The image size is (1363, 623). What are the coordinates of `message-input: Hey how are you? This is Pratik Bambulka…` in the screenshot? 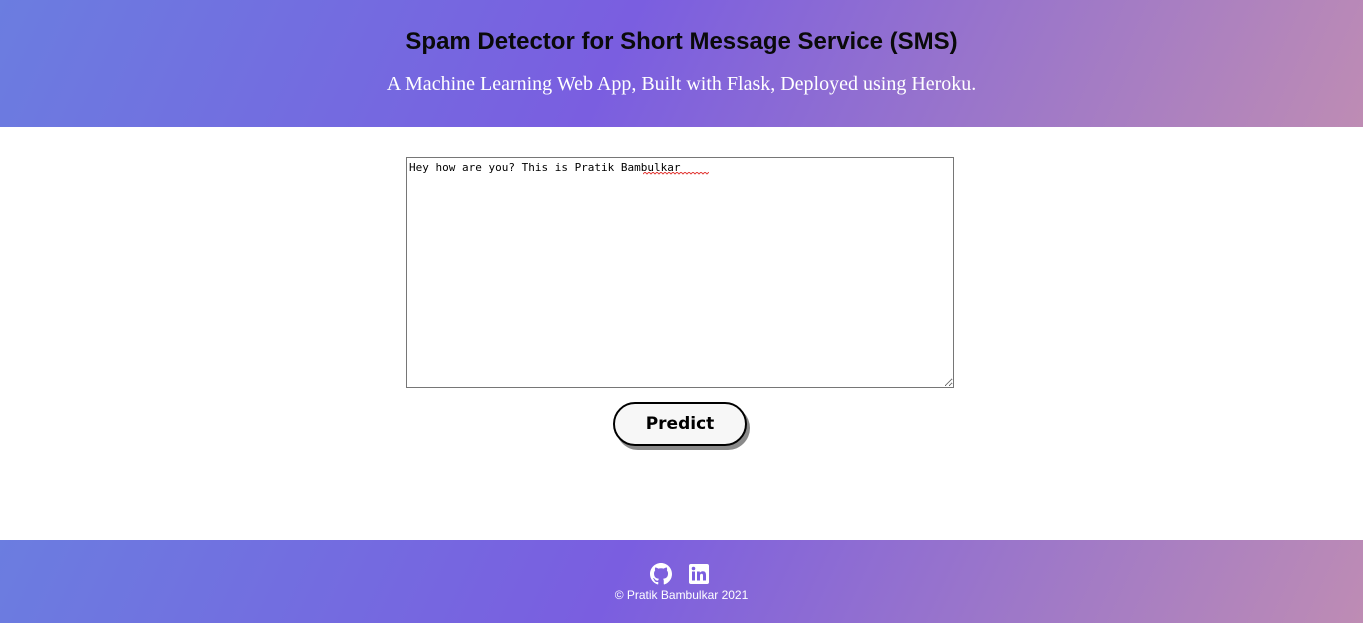 It's located at (680, 272).